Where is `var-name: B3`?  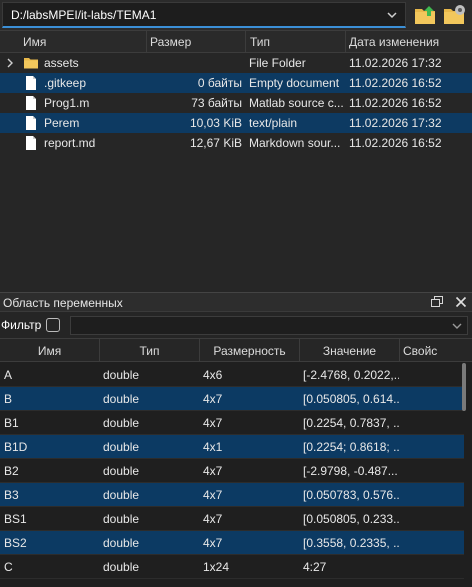
var-name: B3 is located at coordinates (11, 495).